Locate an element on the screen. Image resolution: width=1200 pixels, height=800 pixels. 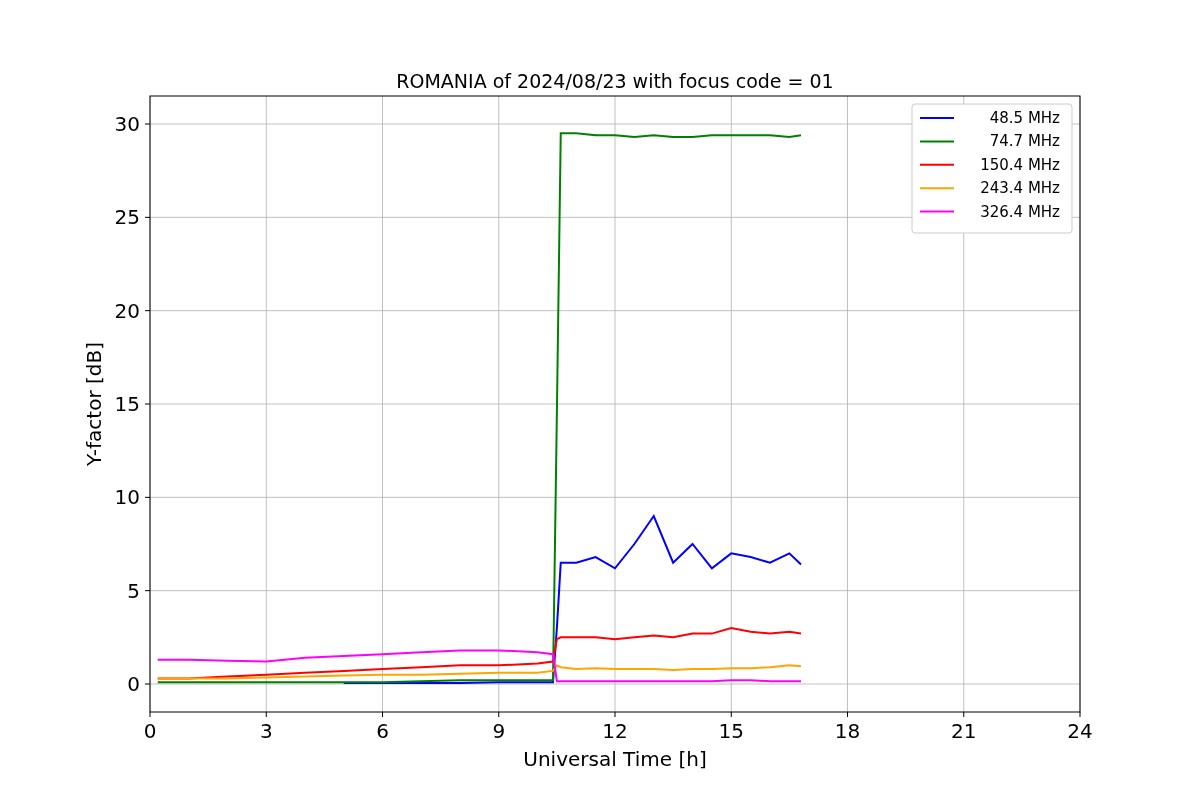
y-tick-label: 10 is located at coordinates (127, 497).